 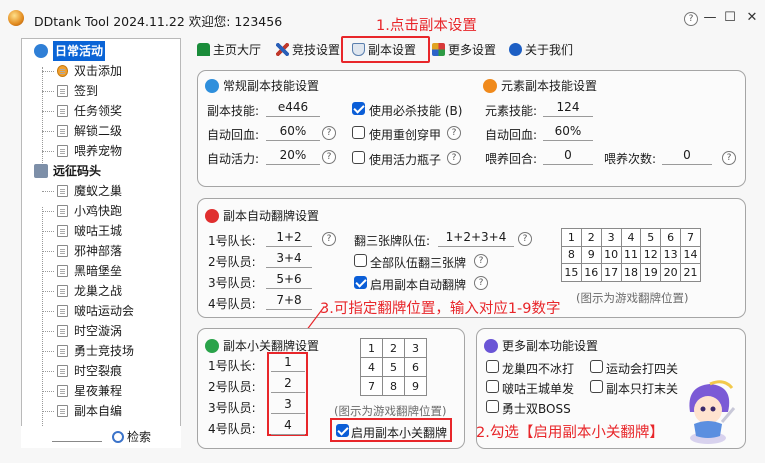 What do you see at coordinates (690, 272) in the screenshot?
I see `auto-flip-grid-cell: 21` at bounding box center [690, 272].